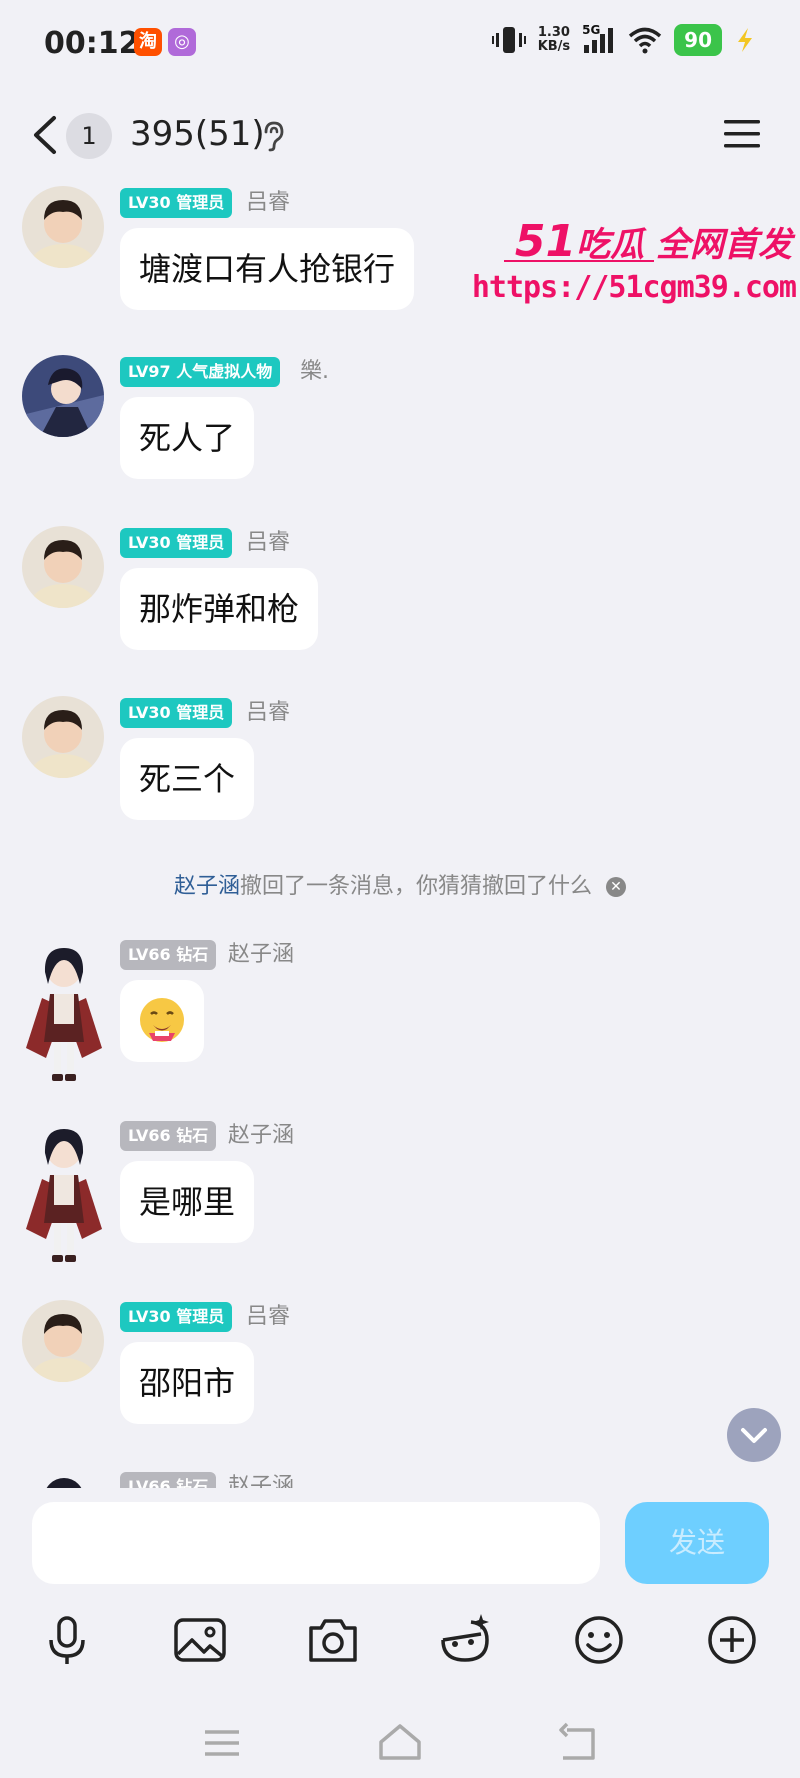 This screenshot has width=800, height=1778. Describe the element at coordinates (187, 1202) in the screenshot. I see `message-bubble: 是哪里` at that location.